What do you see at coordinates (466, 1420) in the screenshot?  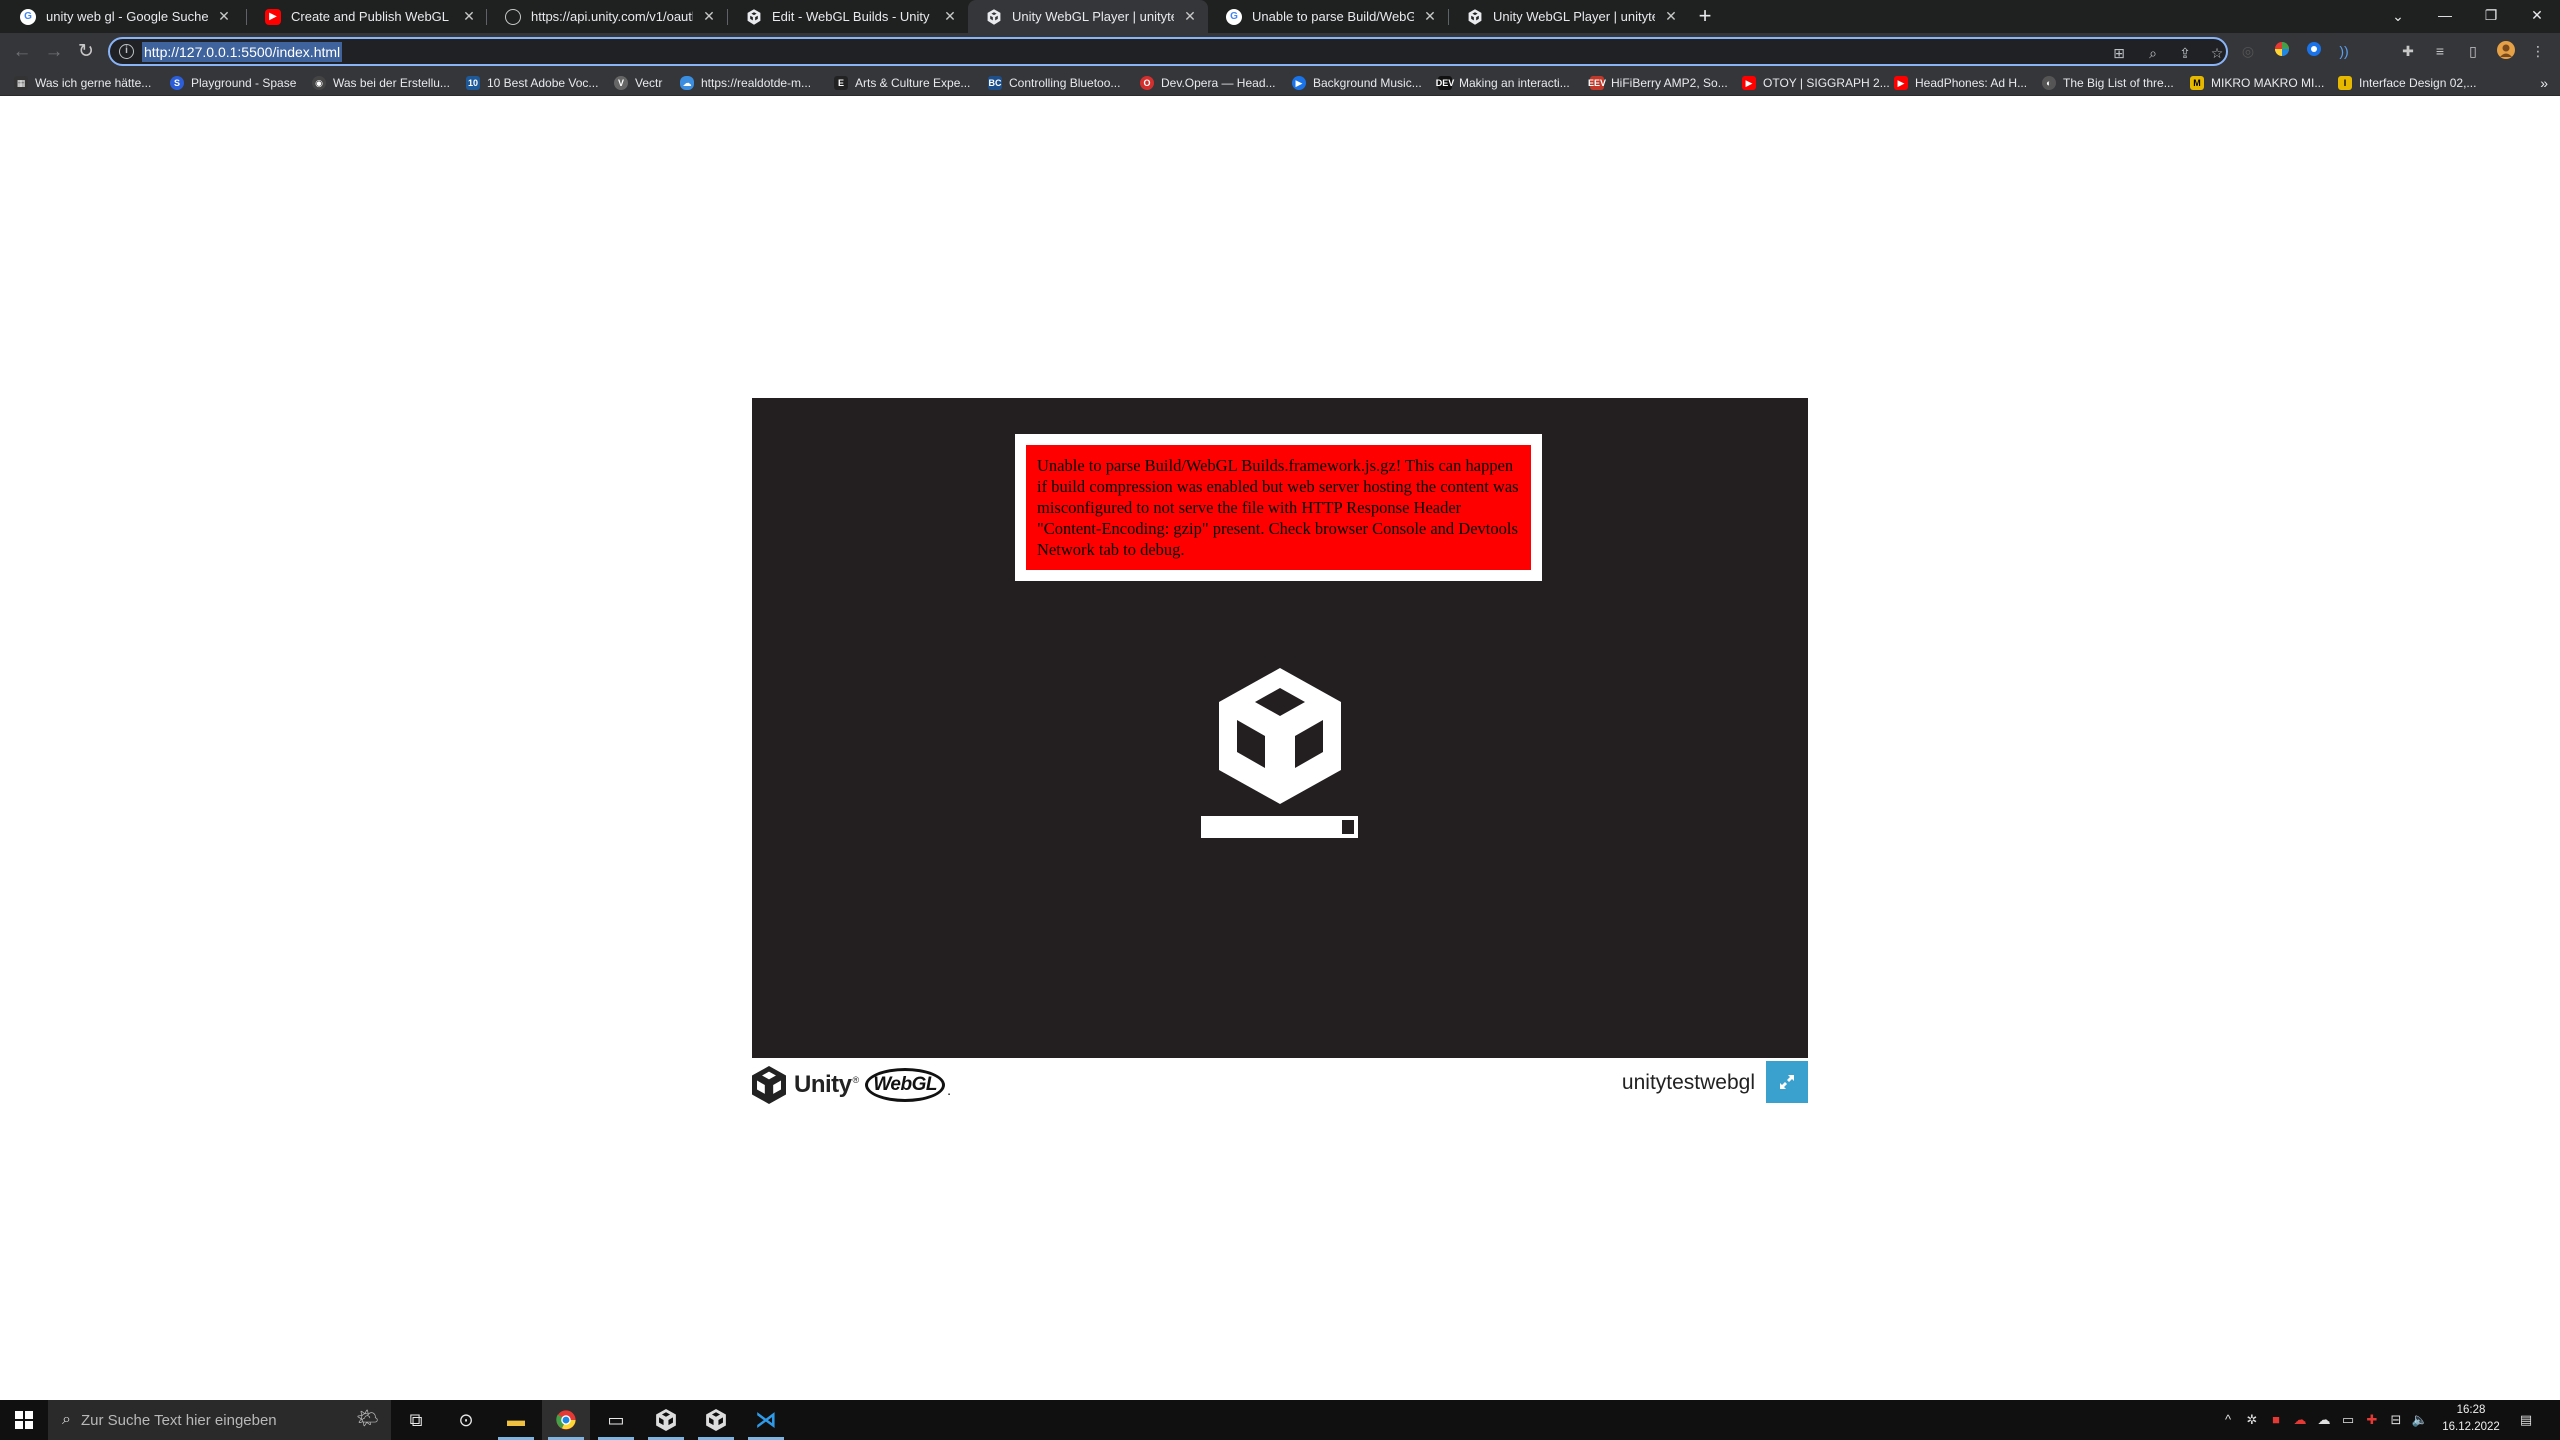 I see `app-icon: ⊙` at bounding box center [466, 1420].